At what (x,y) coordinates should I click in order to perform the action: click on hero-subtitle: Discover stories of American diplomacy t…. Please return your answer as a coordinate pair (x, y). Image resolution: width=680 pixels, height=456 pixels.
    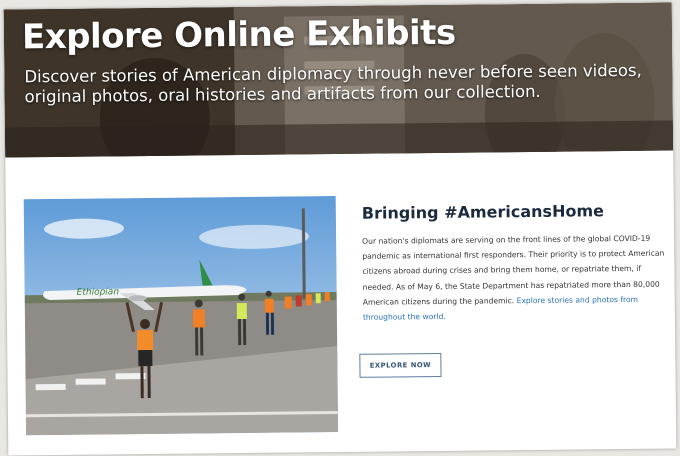
    Looking at the image, I should click on (333, 83).